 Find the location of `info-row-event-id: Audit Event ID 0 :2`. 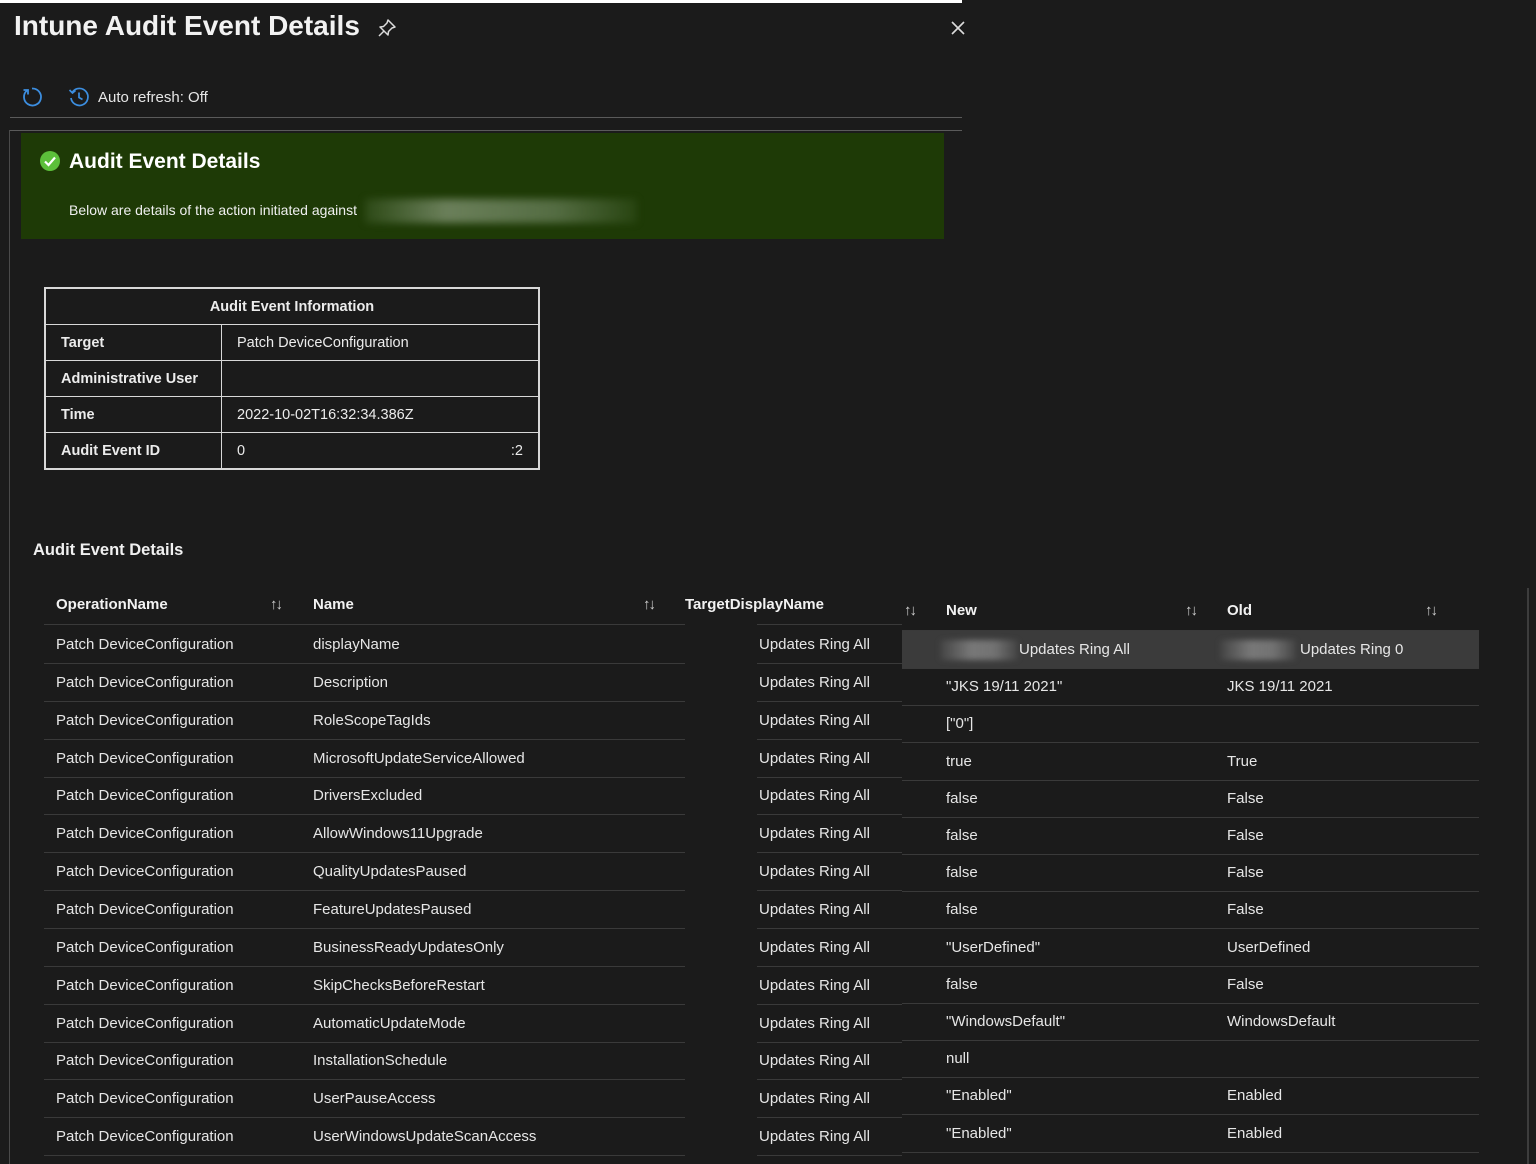

info-row-event-id: Audit Event ID 0 :2 is located at coordinates (292, 451).